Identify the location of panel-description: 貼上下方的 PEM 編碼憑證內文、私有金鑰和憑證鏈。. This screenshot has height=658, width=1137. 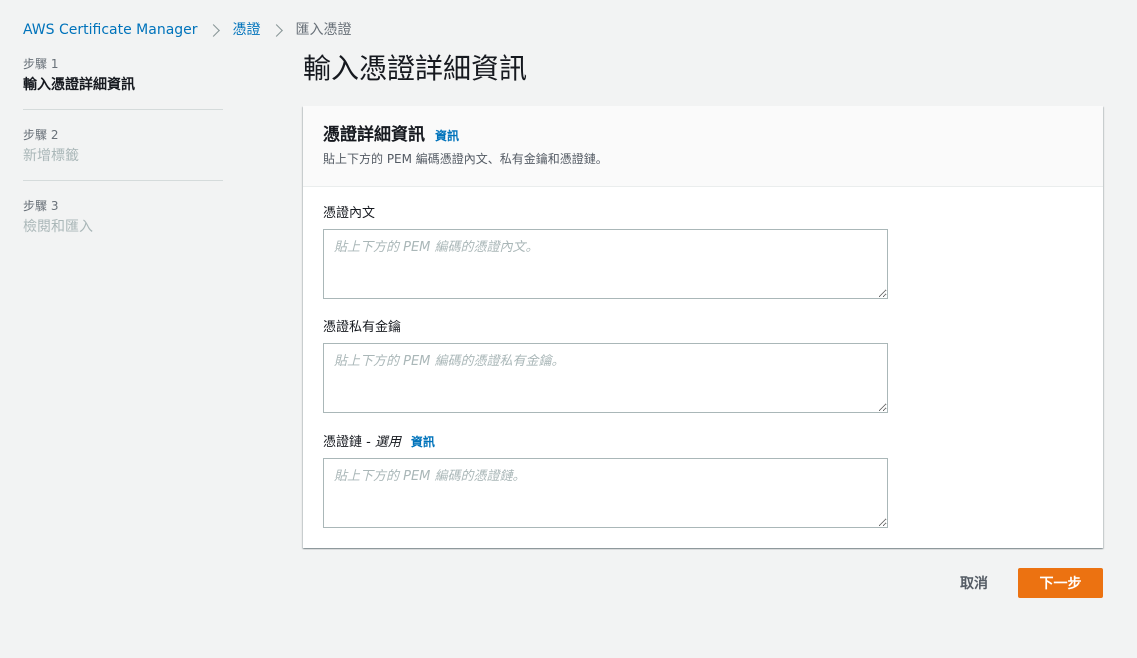
(465, 159).